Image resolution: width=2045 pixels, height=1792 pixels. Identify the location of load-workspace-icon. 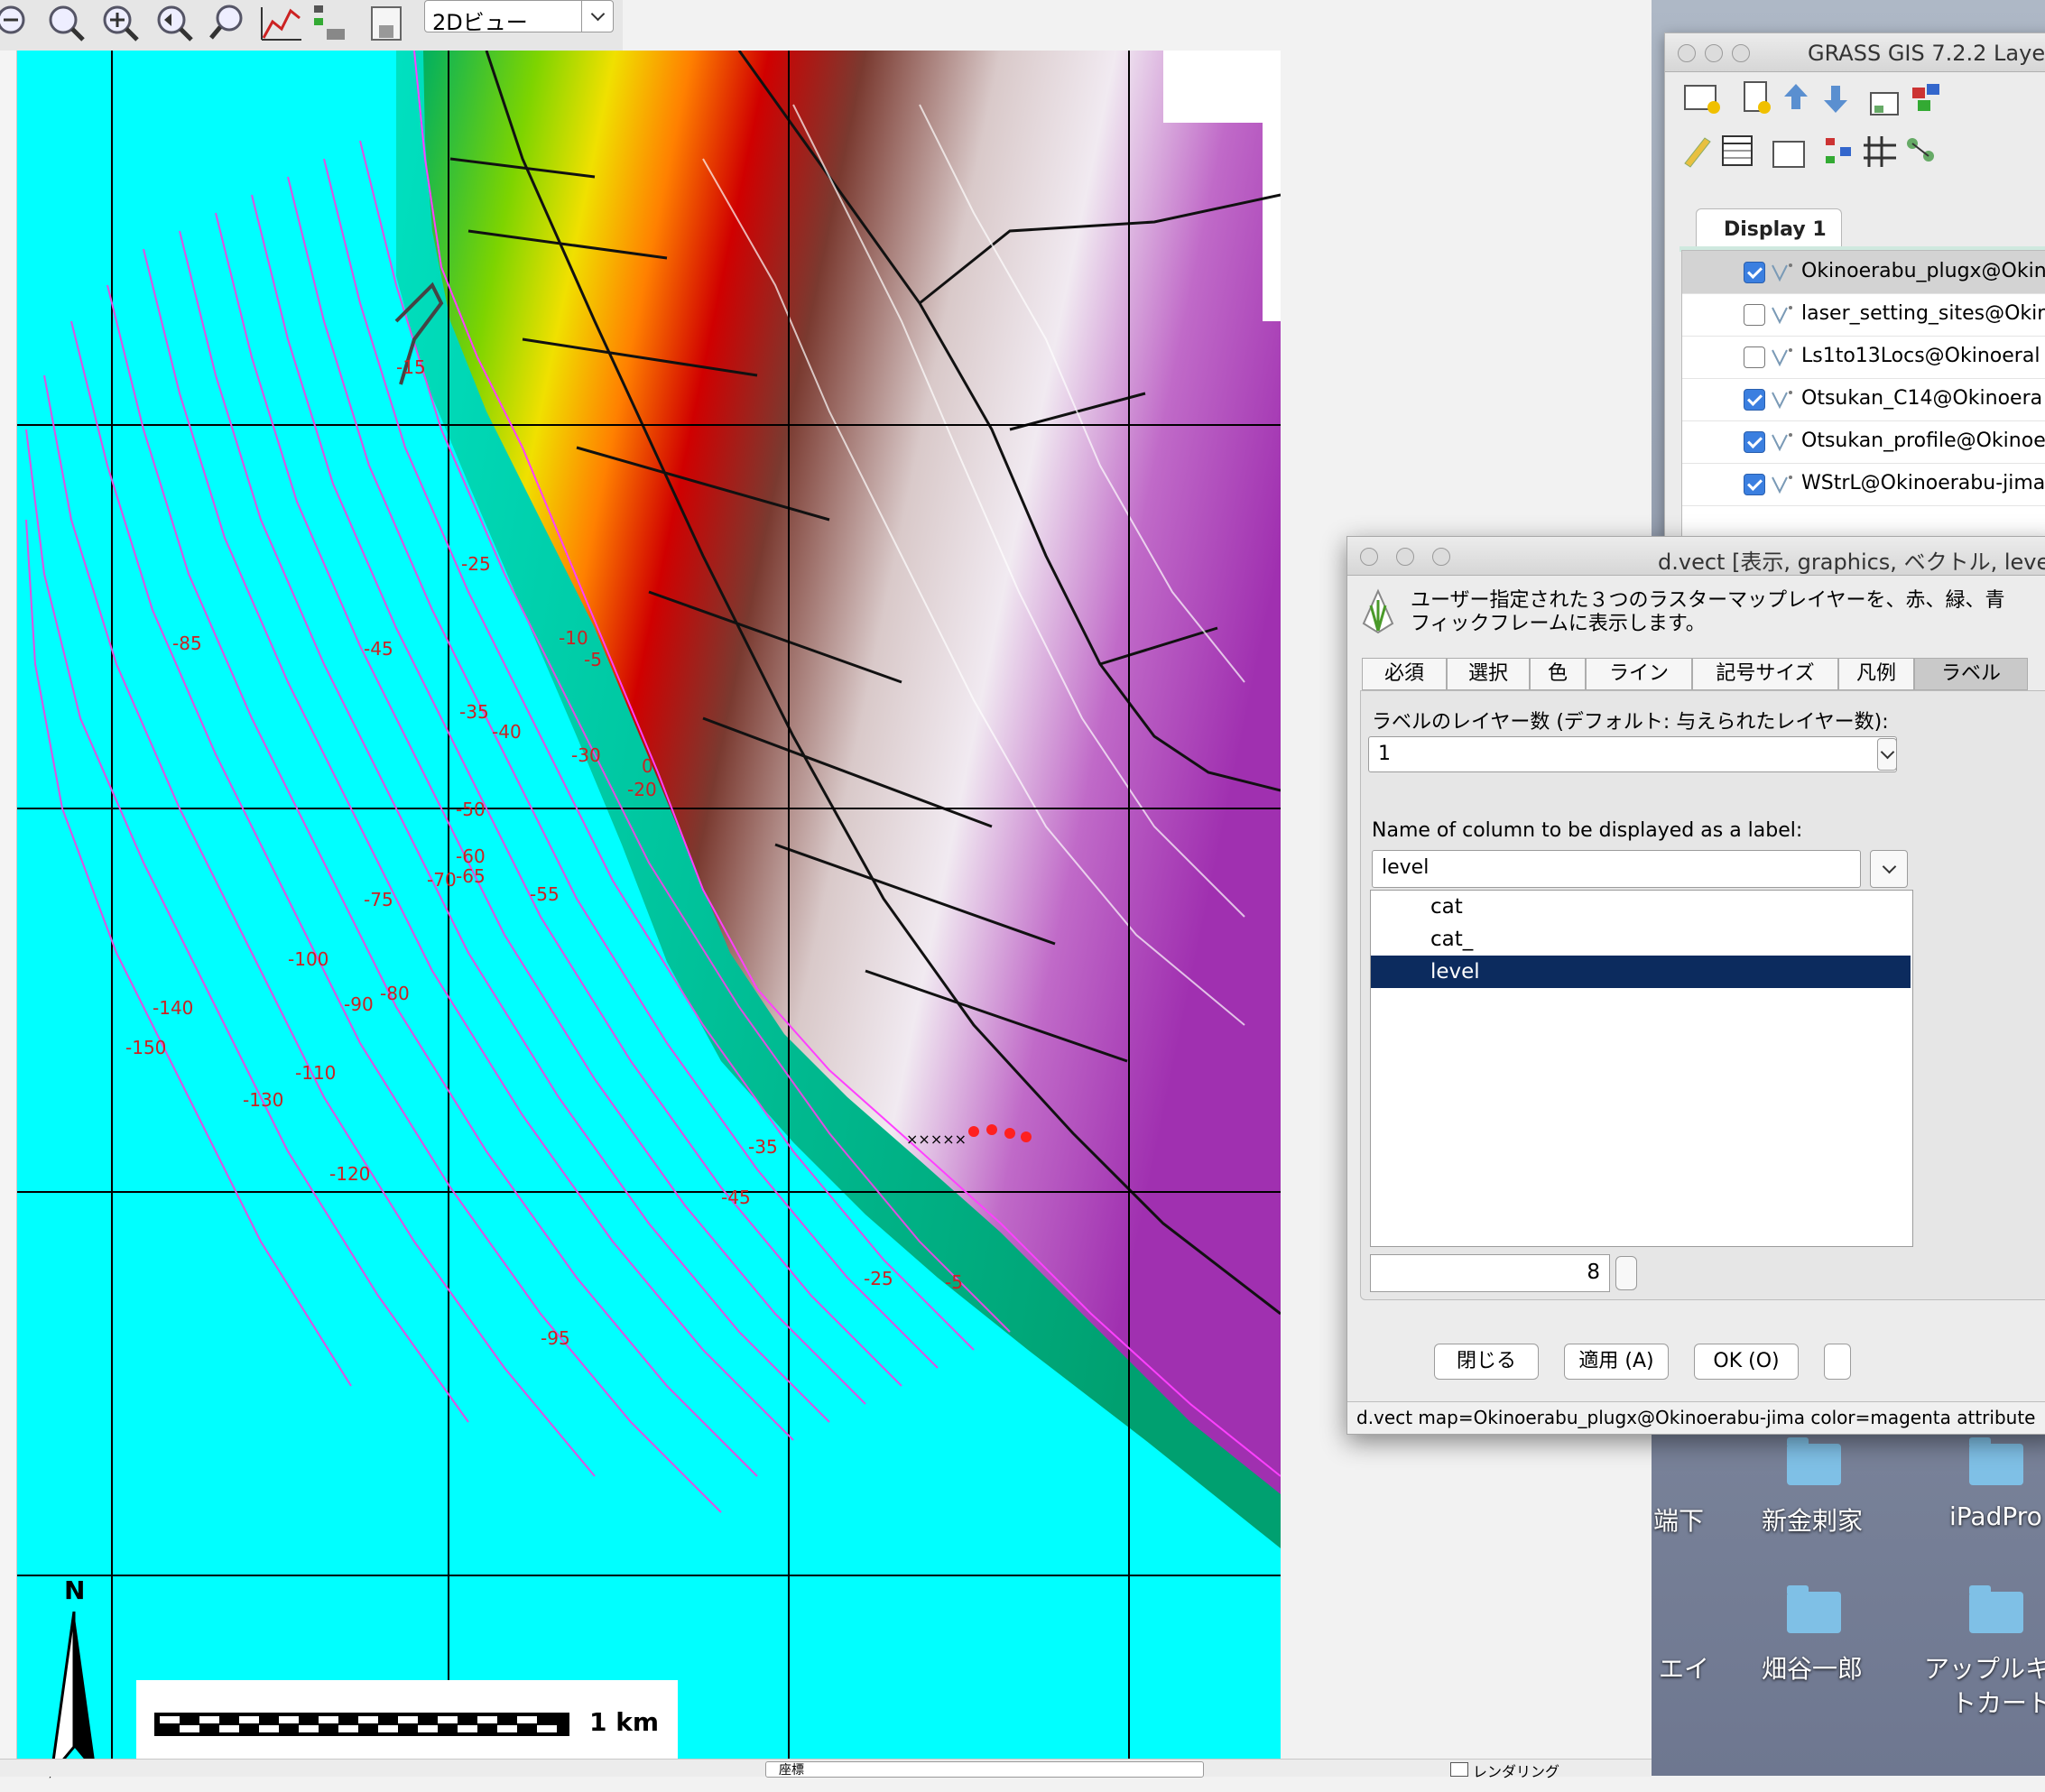
(1796, 98).